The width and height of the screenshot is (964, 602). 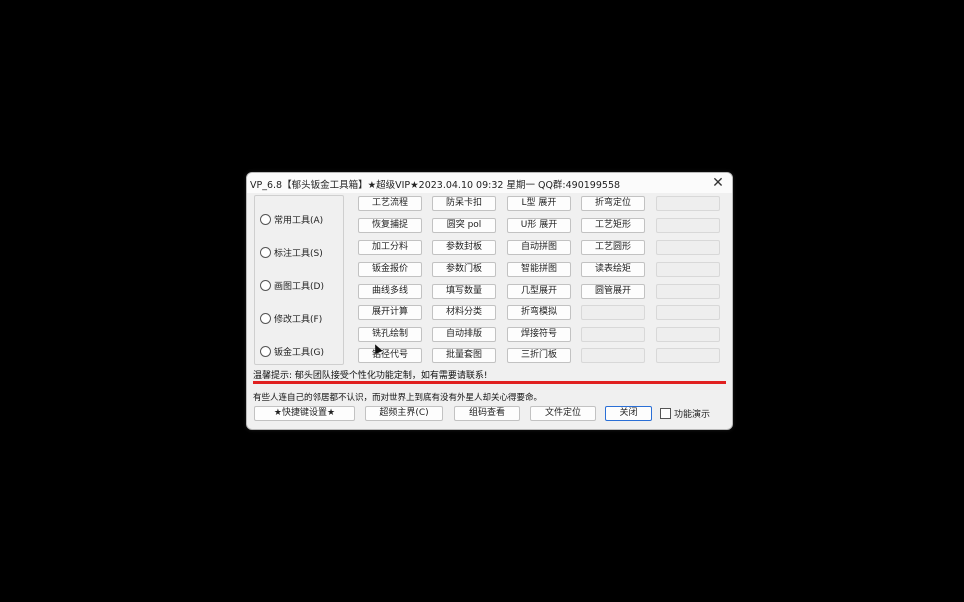 I want to click on tool-button: 材料分类, so click(x=464, y=312).